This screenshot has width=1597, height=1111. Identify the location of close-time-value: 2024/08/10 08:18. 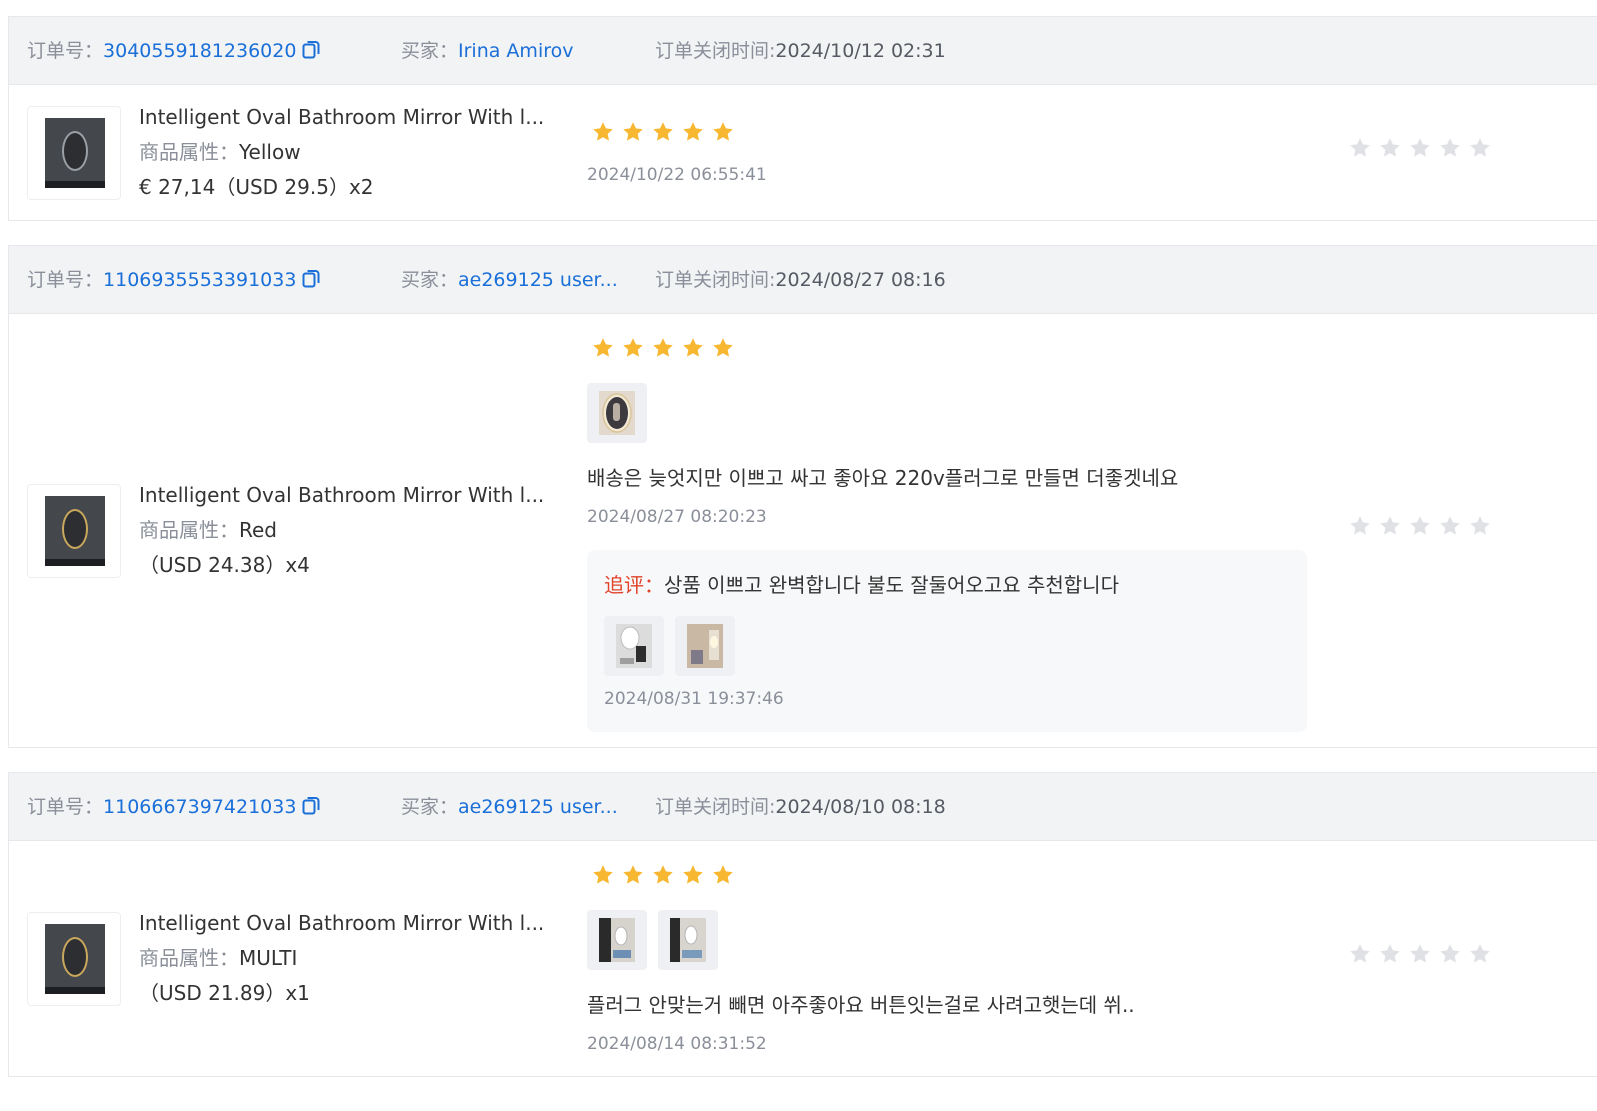
(860, 807).